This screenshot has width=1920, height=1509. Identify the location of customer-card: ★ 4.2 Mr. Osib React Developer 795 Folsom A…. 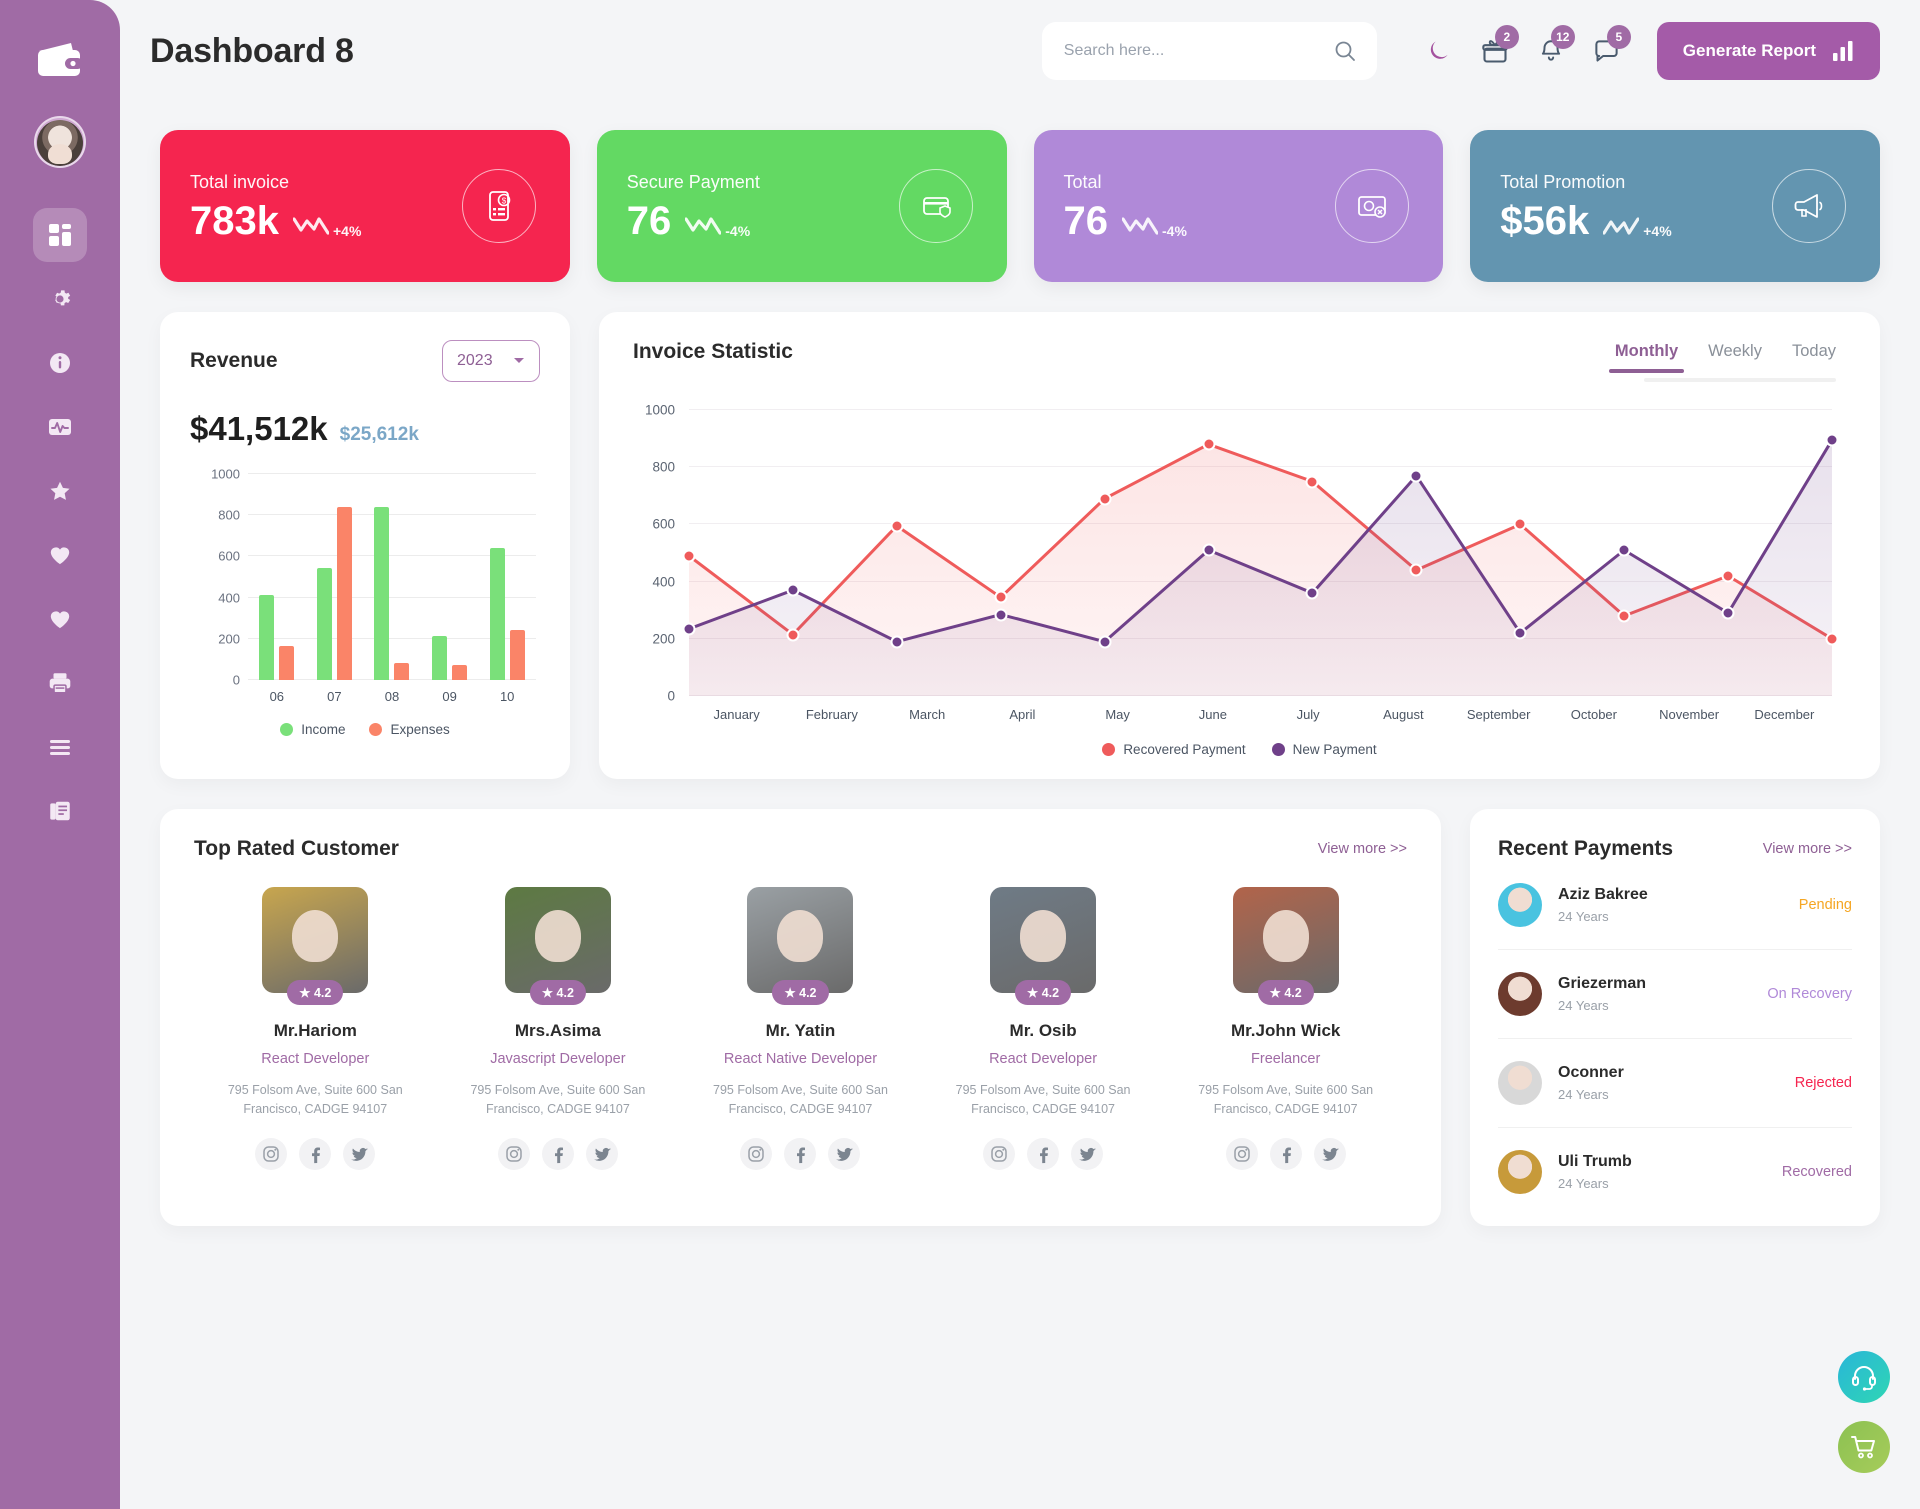
(1043, 1028).